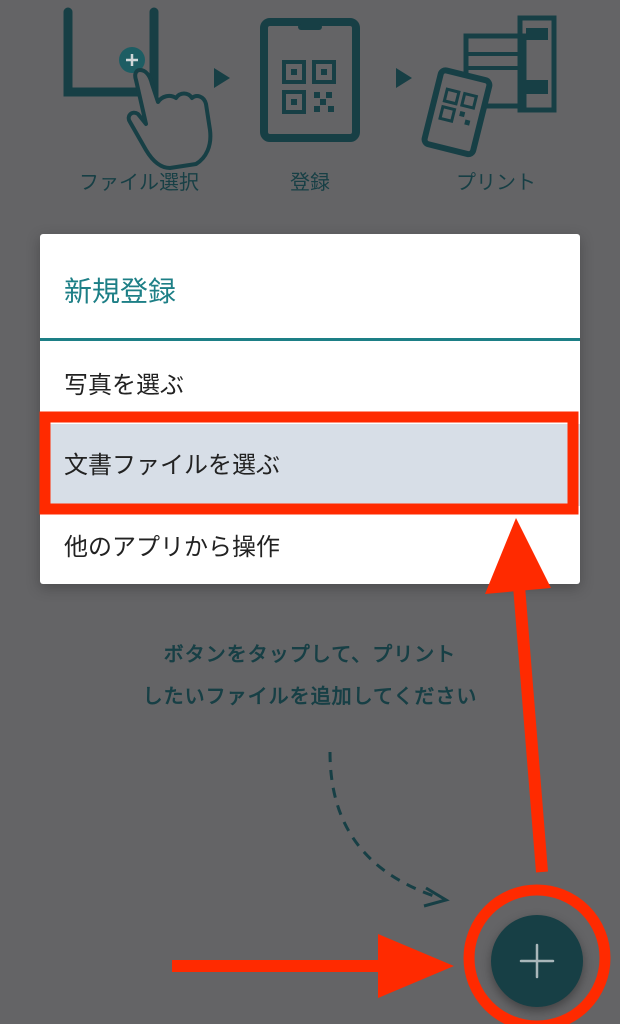  What do you see at coordinates (138, 88) in the screenshot?
I see `tablet-tap-icon` at bounding box center [138, 88].